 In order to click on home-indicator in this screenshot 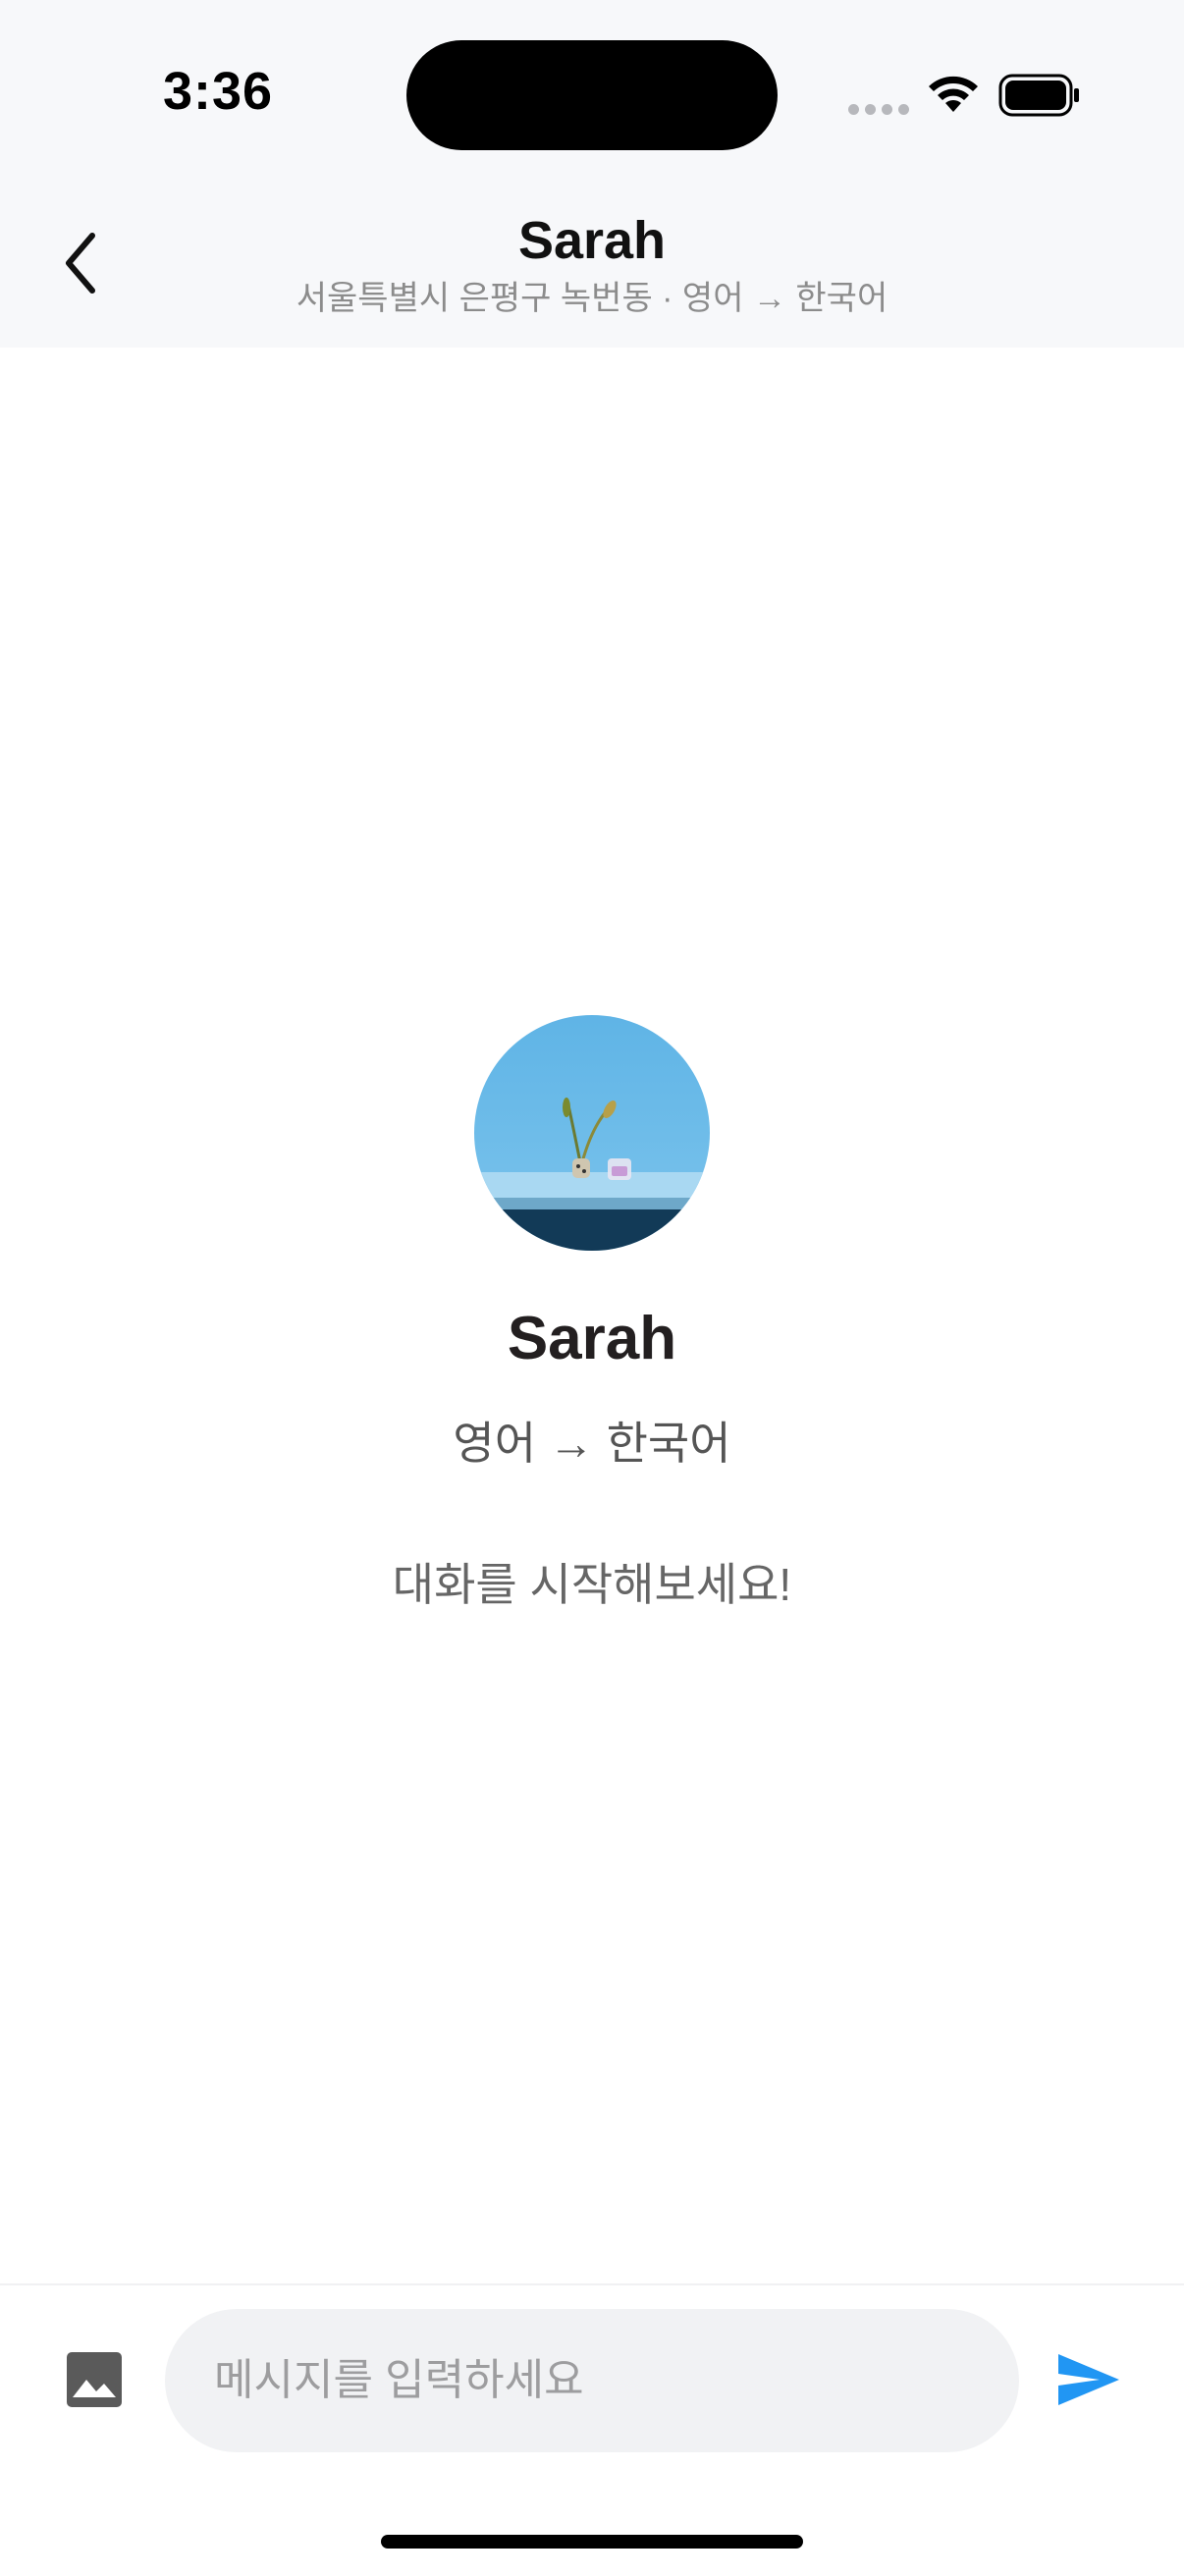, I will do `click(592, 2542)`.